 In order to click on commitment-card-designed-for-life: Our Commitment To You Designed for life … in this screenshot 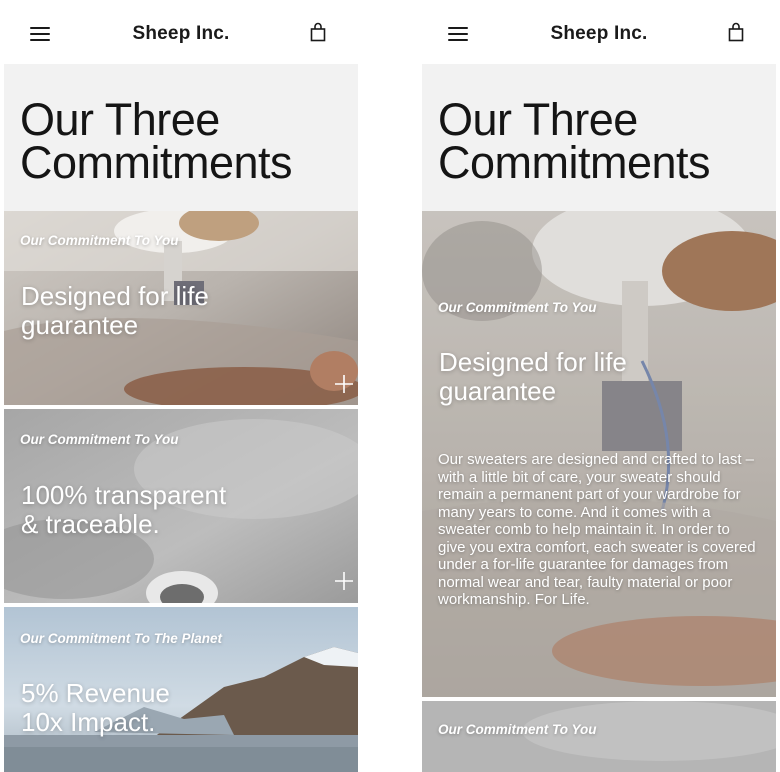, I will do `click(181, 308)`.